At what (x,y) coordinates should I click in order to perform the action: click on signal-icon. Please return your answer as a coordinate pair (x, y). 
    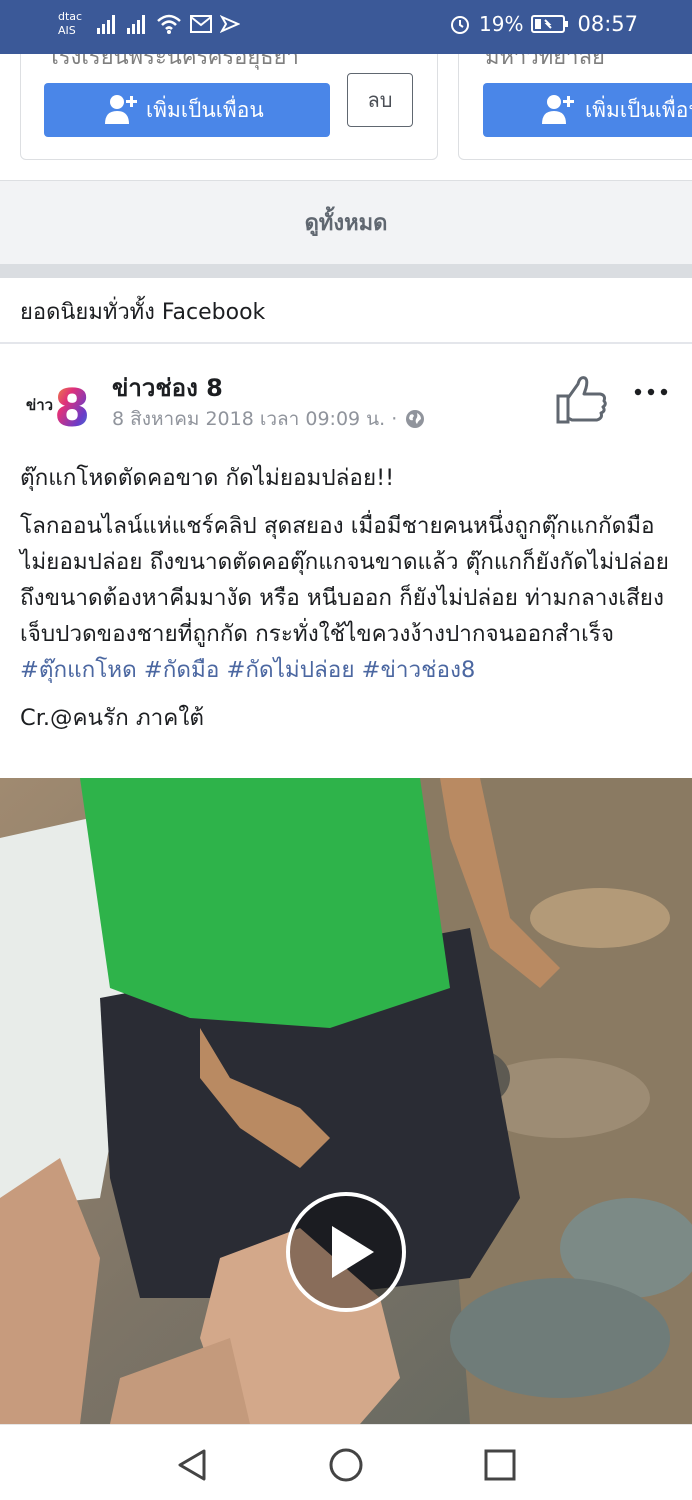
    Looking at the image, I should click on (106, 24).